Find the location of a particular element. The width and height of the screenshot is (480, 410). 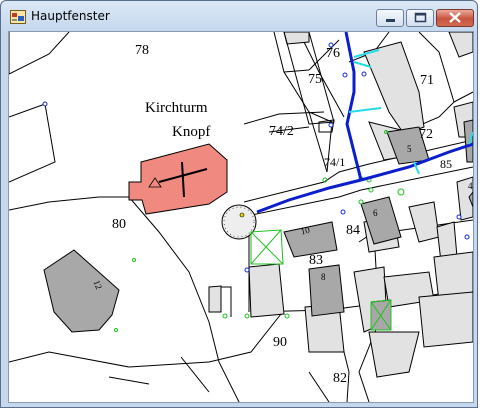

maximize-icon is located at coordinates (420, 17).